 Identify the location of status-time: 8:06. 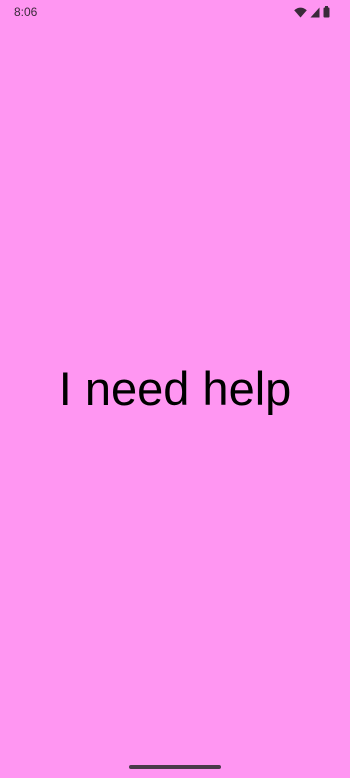
(26, 12).